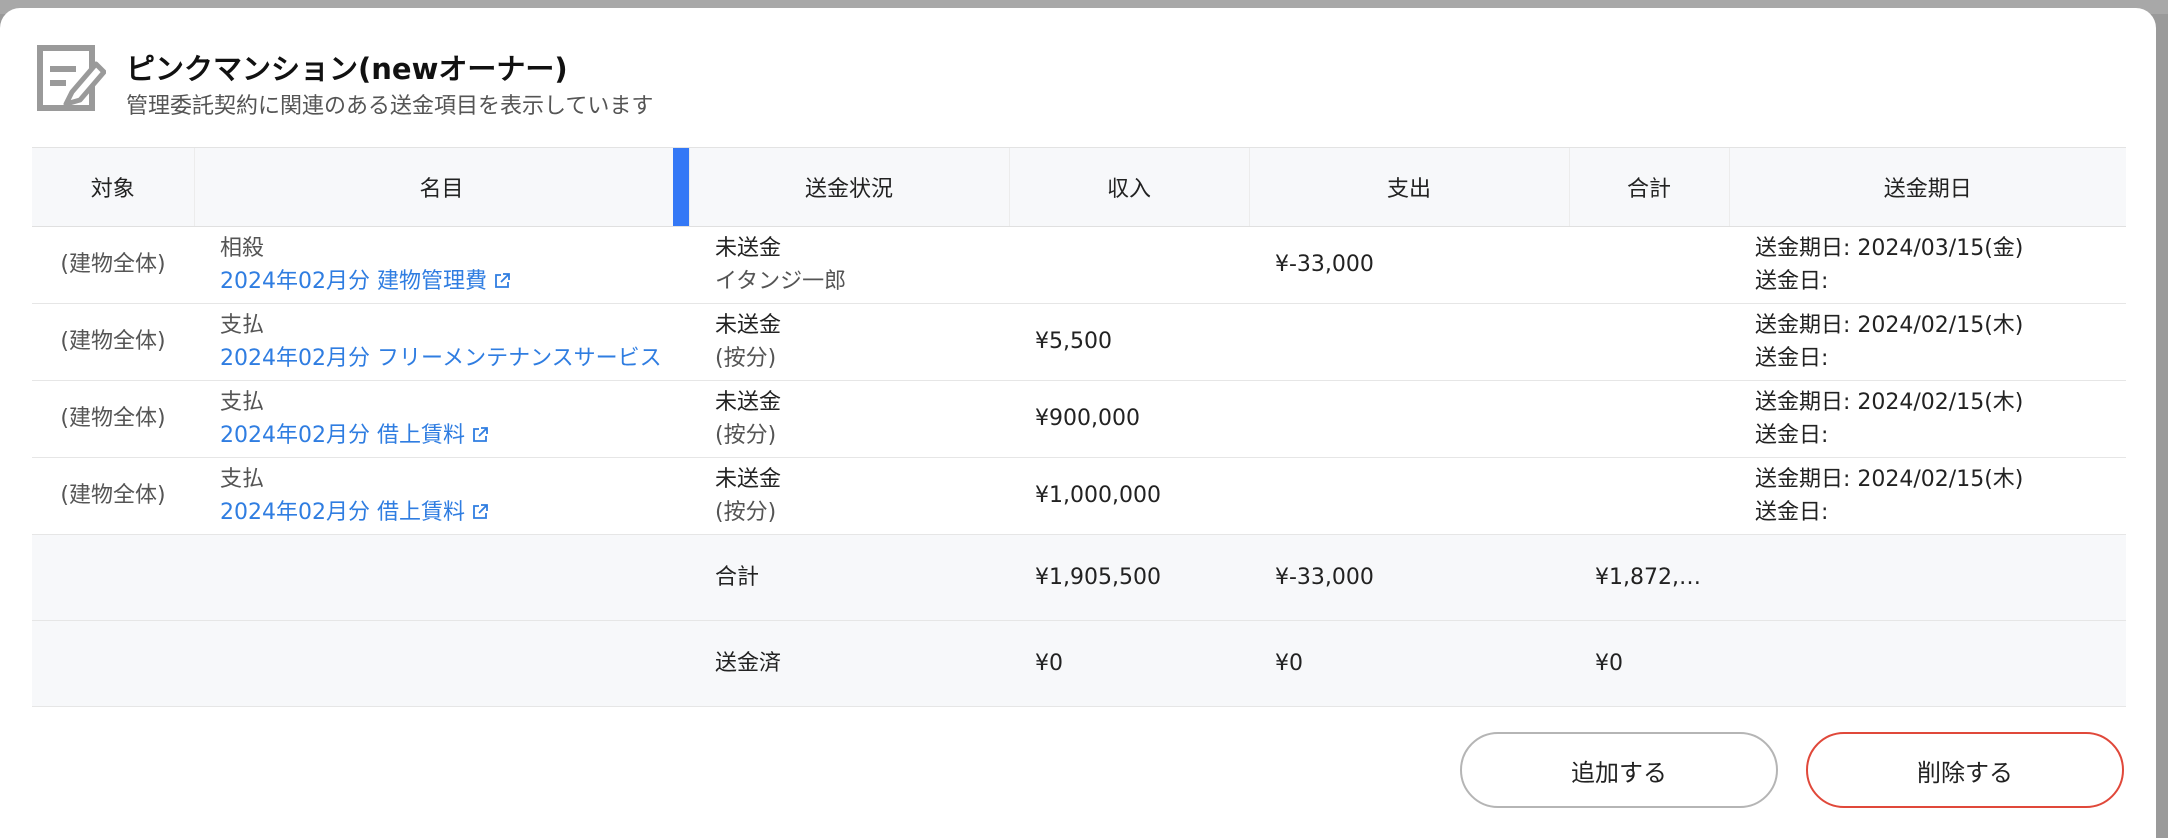 The width and height of the screenshot is (2168, 838). Describe the element at coordinates (1409, 577) in the screenshot. I see `summary-expense: ¥-33,000` at that location.